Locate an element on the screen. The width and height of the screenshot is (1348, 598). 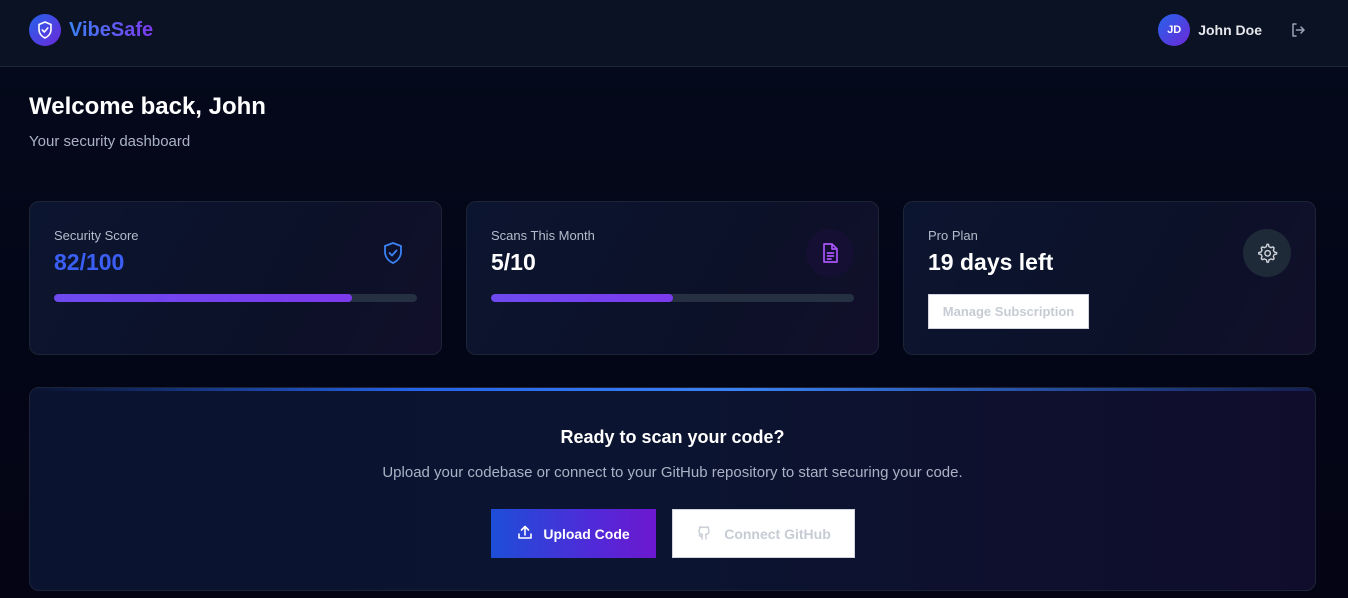
avatar: JD is located at coordinates (1174, 30).